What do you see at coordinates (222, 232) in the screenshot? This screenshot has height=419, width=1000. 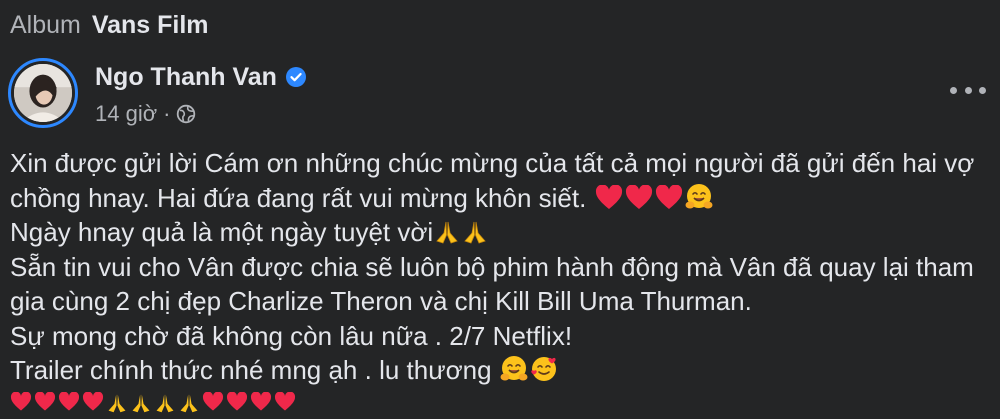 I see `post-line-text: Ngày hnay quả là một ngày tuyệt vời` at bounding box center [222, 232].